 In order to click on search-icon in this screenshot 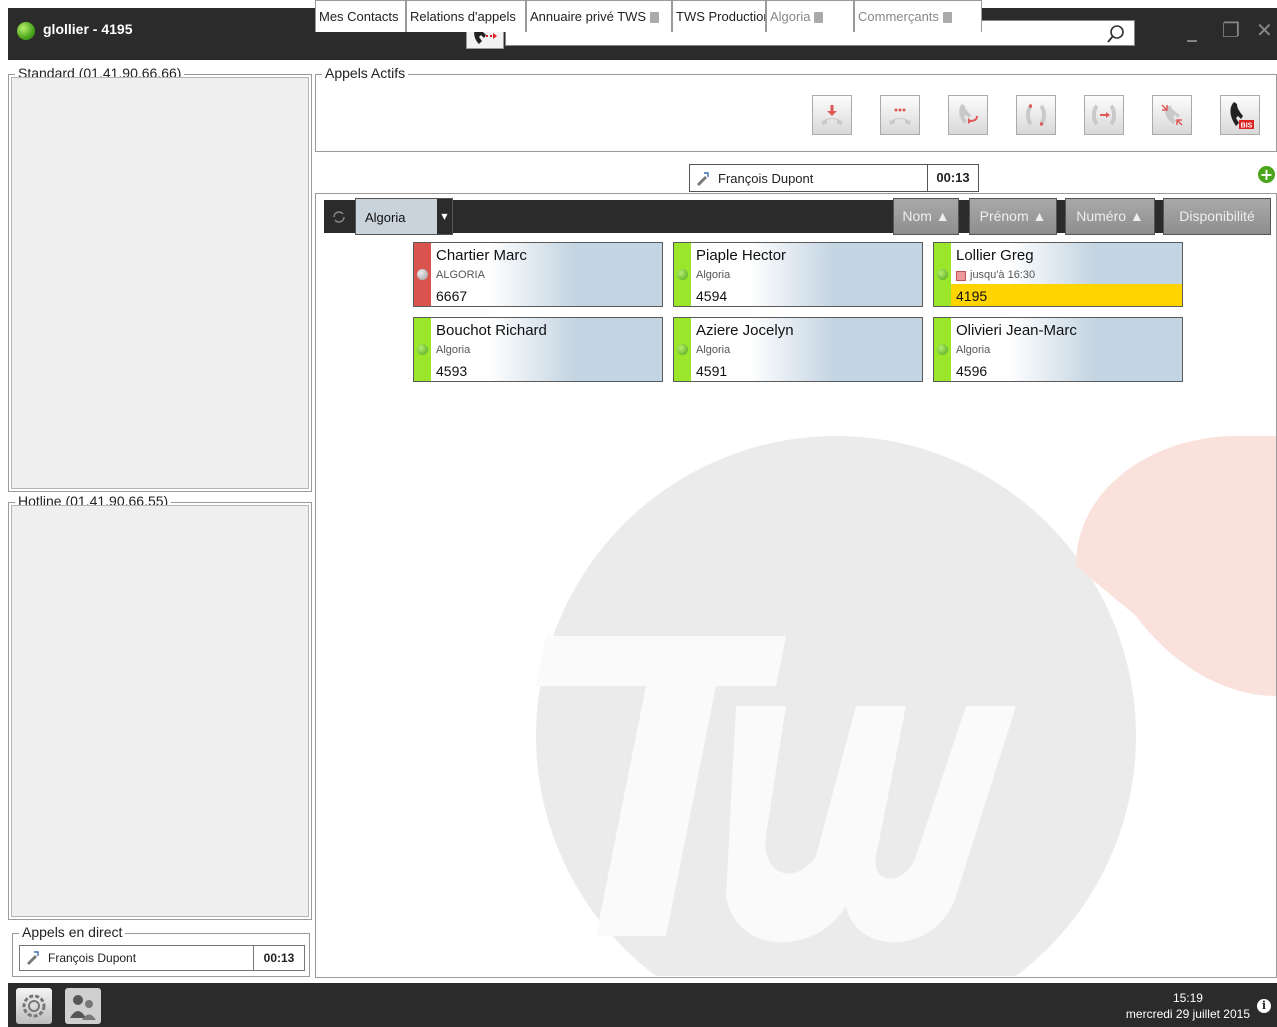, I will do `click(1116, 34)`.